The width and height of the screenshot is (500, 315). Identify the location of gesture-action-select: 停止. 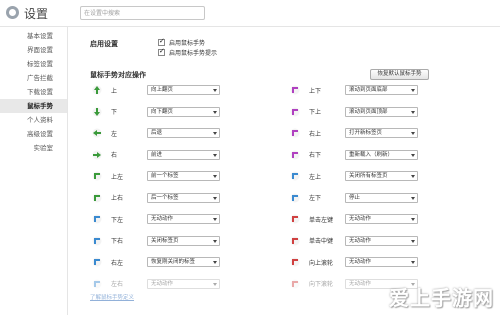
(381, 197).